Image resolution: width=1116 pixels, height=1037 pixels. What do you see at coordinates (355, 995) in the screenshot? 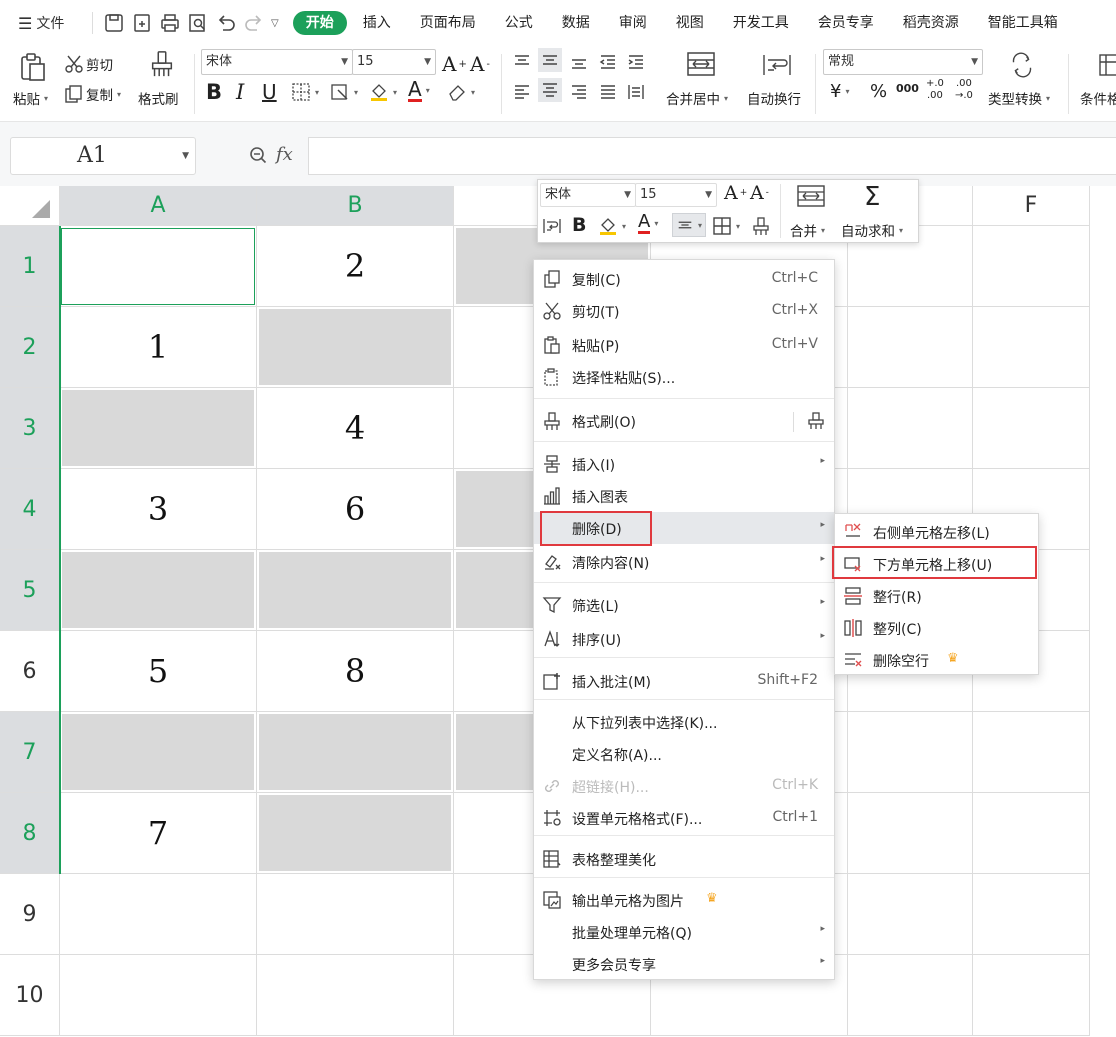
I see `cell-B10` at bounding box center [355, 995].